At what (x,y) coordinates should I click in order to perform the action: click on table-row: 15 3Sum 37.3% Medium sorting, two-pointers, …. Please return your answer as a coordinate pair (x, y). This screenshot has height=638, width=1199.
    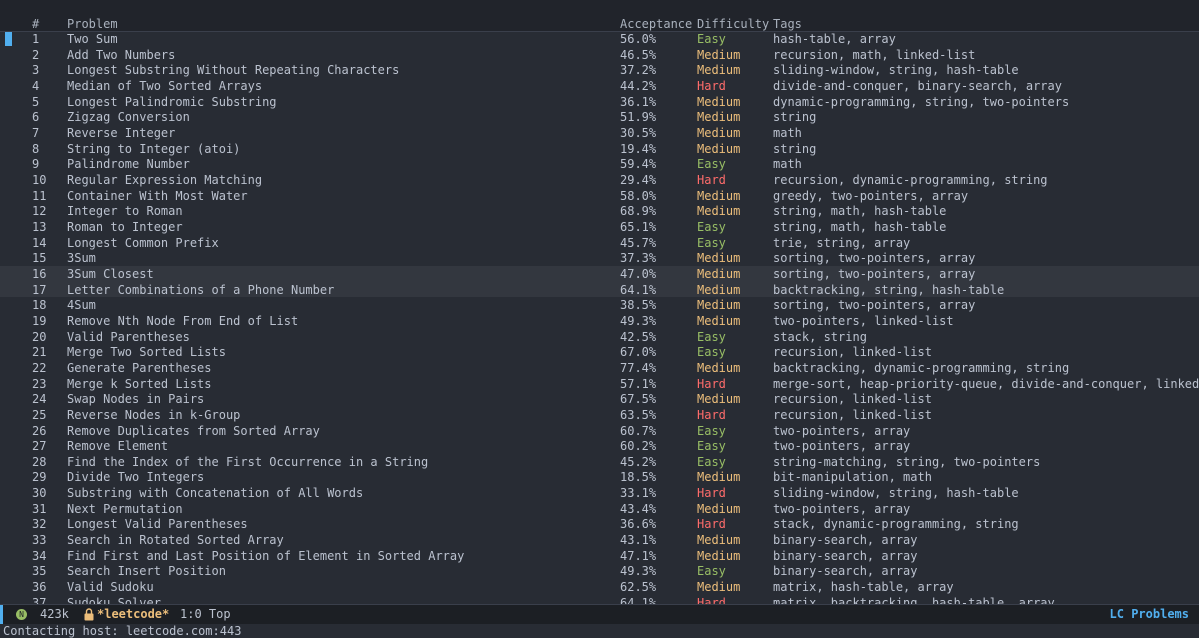
    Looking at the image, I should click on (599, 258).